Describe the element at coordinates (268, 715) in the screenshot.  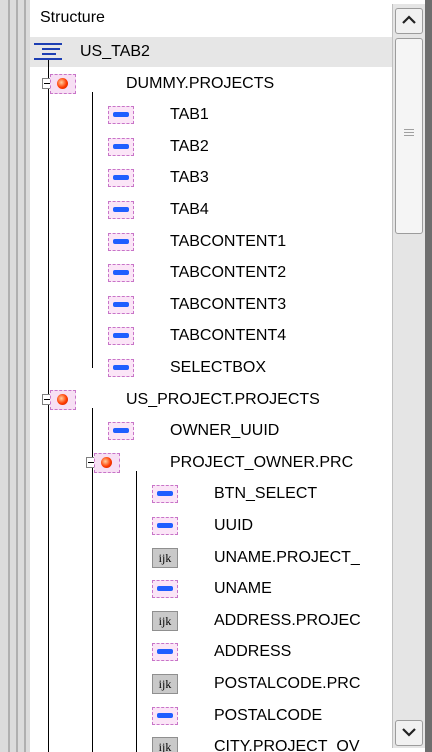
I see `tree-item-label: POSTALCODE` at that location.